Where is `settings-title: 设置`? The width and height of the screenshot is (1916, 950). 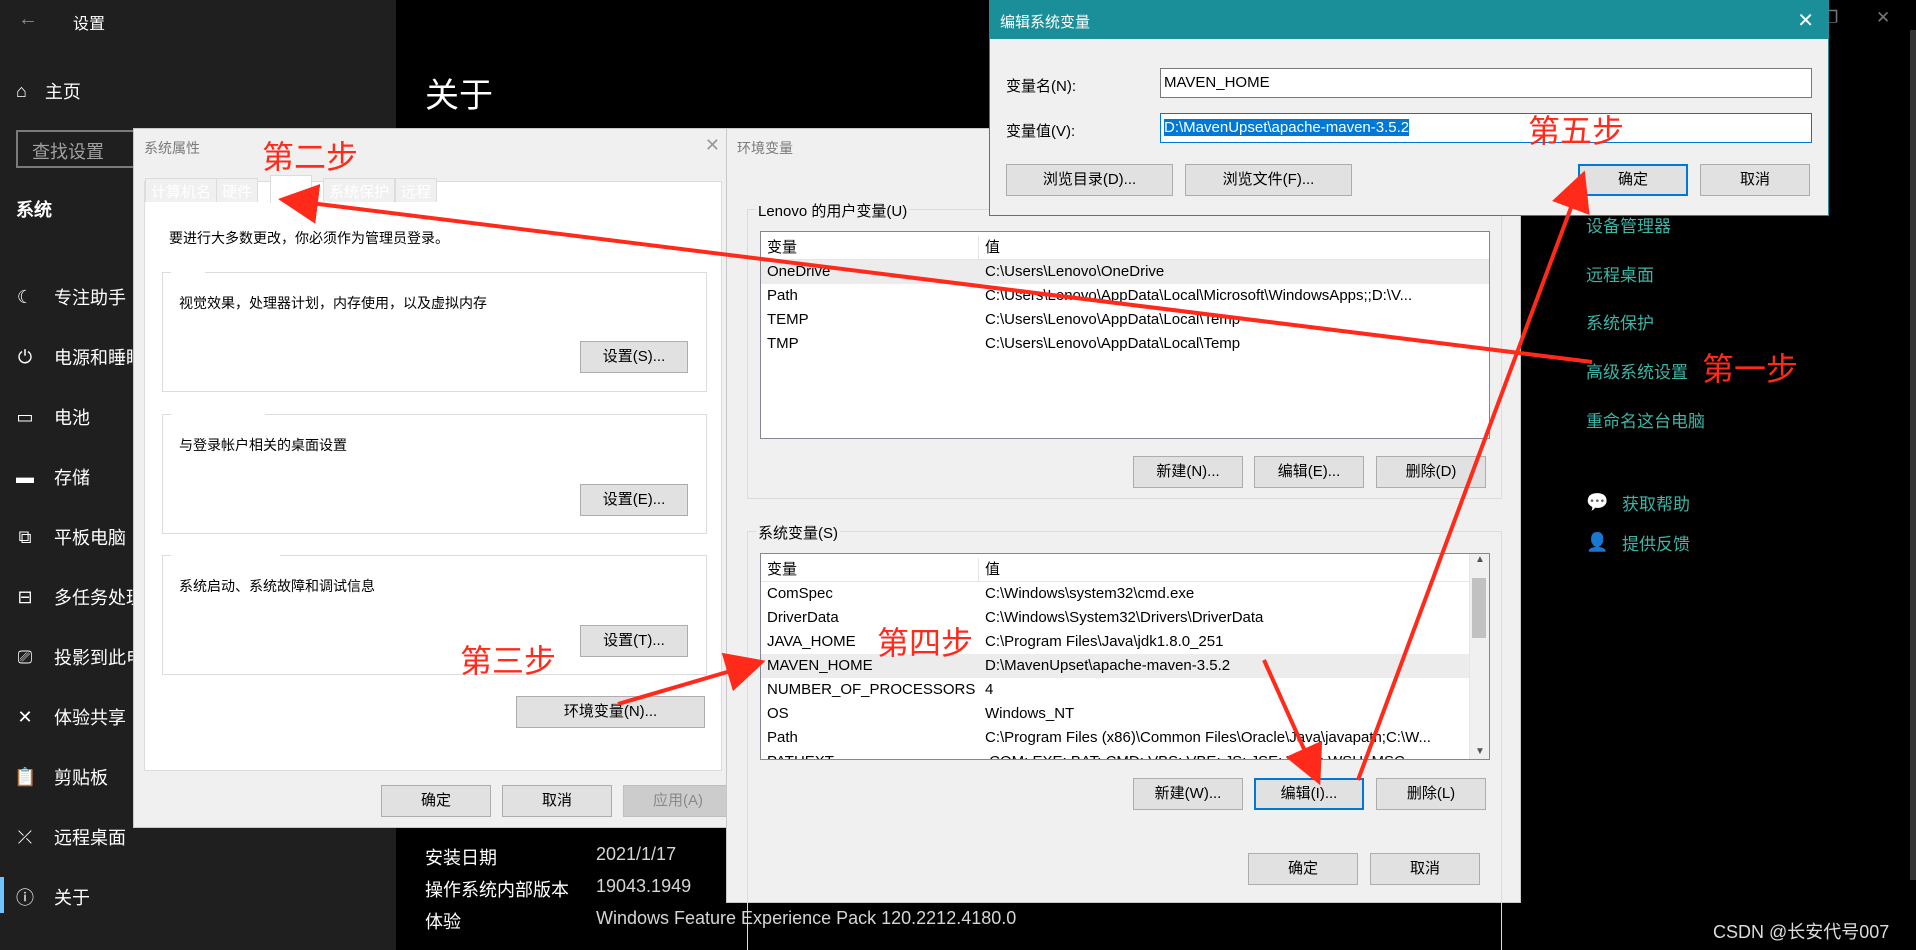
settings-title: 设置 is located at coordinates (89, 24).